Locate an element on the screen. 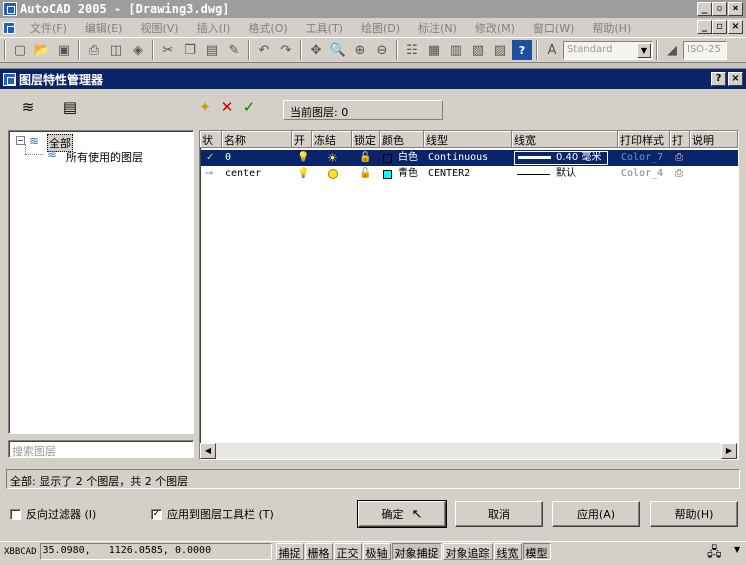  pan-icon: ✥ is located at coordinates (316, 50).